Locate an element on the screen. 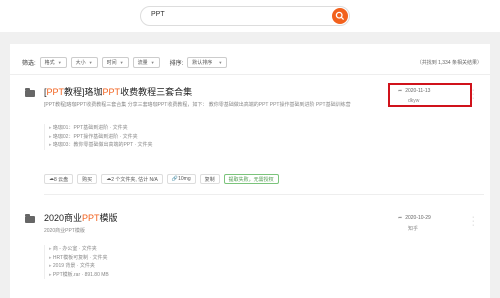  status-badge: 提取失败，无需授权 is located at coordinates (251, 179).